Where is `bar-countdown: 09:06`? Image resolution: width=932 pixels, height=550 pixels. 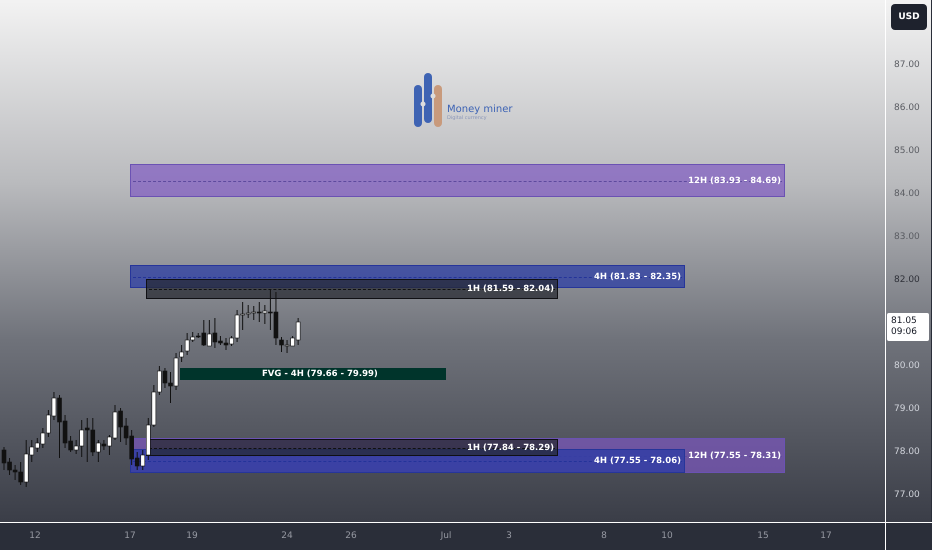 bar-countdown: 09:06 is located at coordinates (904, 332).